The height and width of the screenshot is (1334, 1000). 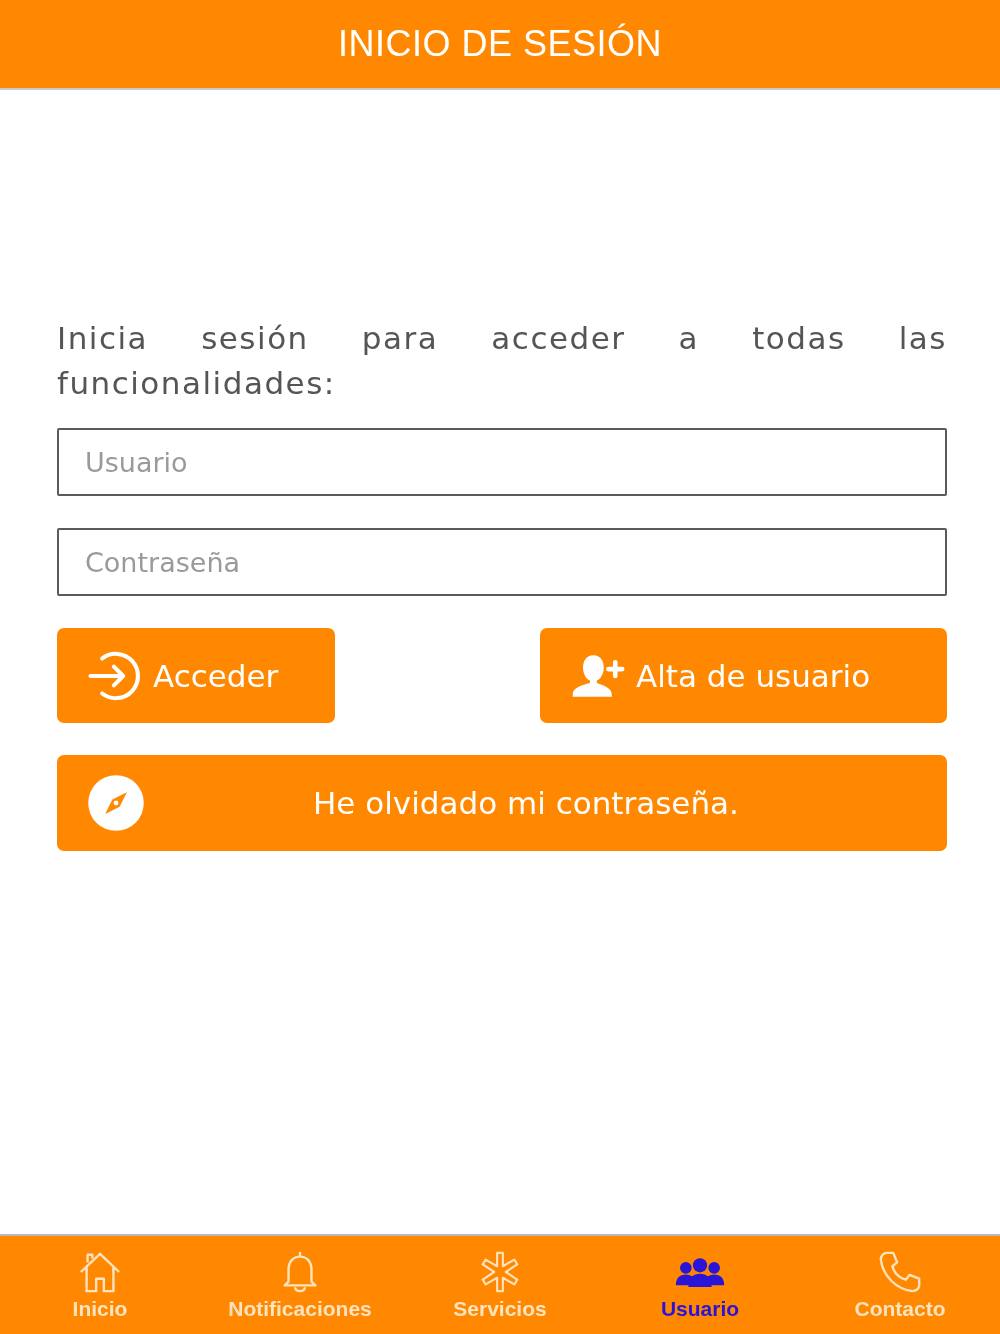 I want to click on nav-tab: Servicios, so click(x=500, y=1285).